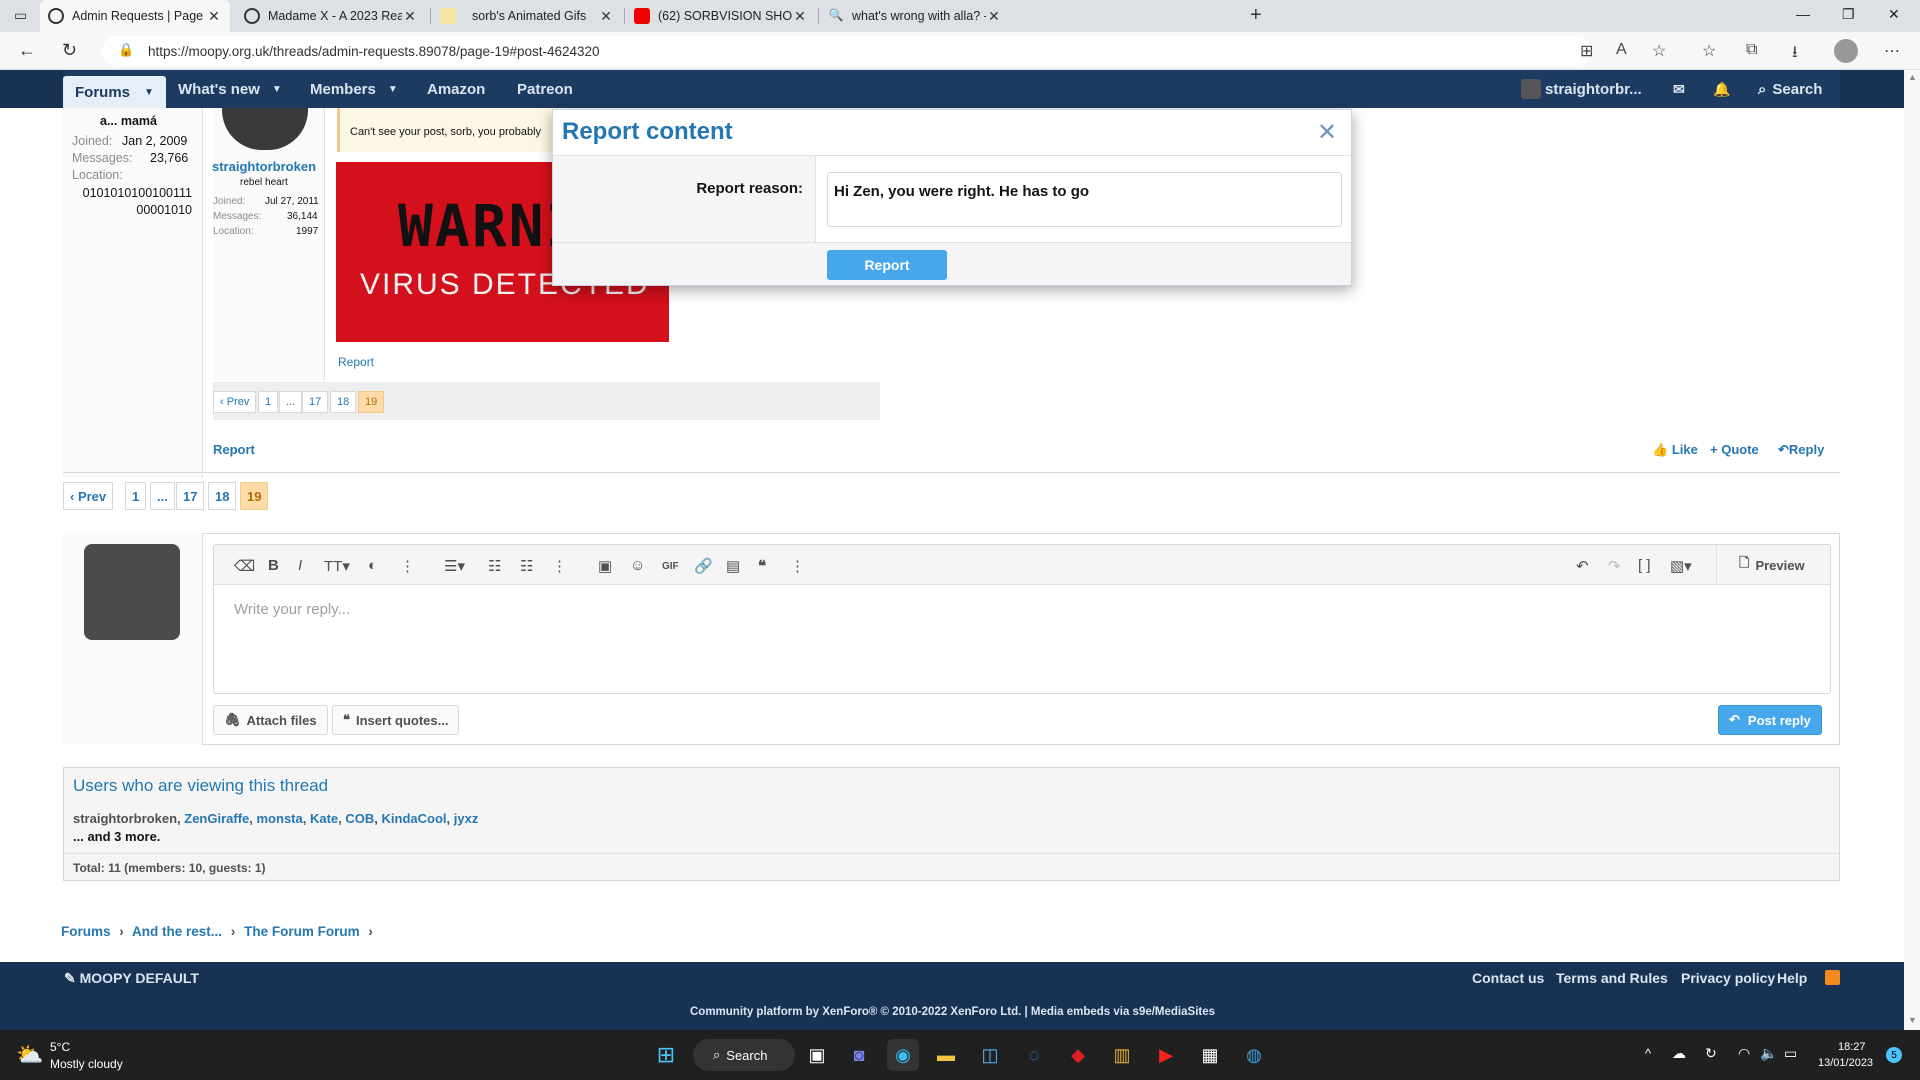  What do you see at coordinates (721, 16) in the screenshot?
I see `tab-sorbvision: (62) SORBVISION SHOWCASE #2 ✕` at bounding box center [721, 16].